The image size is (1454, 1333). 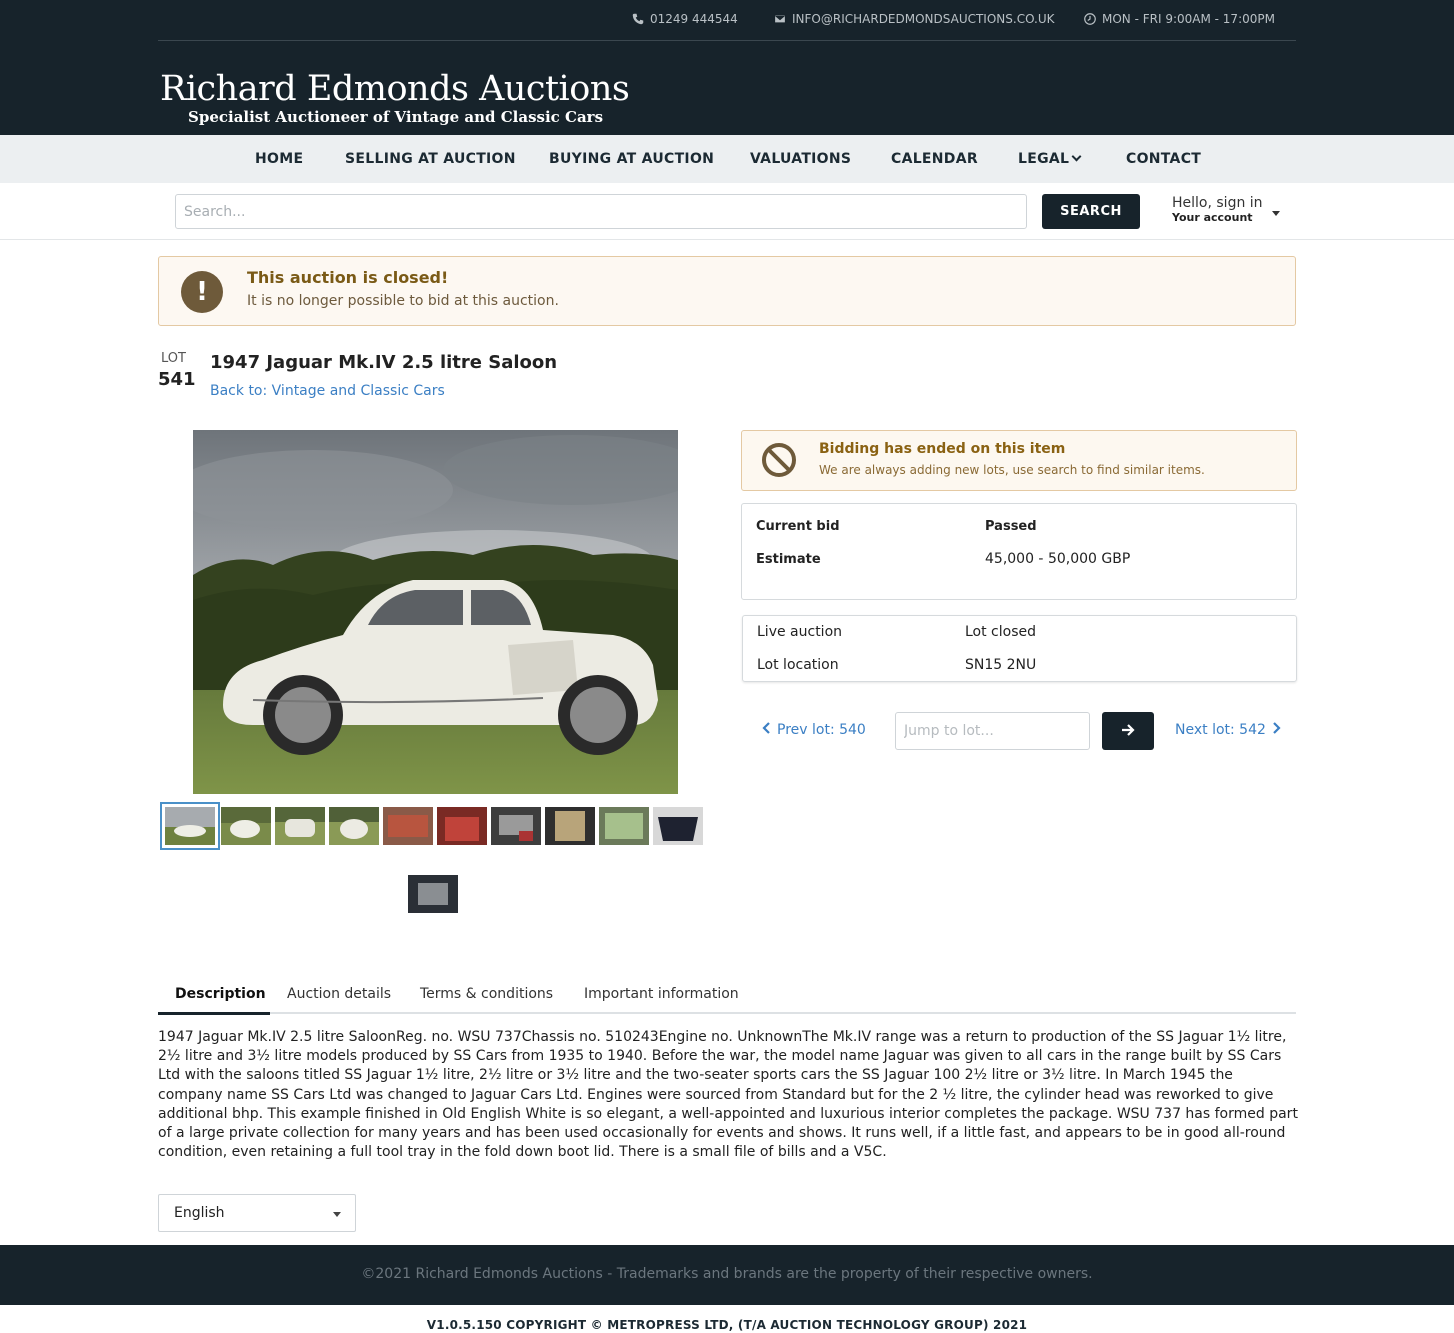 I want to click on nav-legal-label: LEGAL, so click(x=1044, y=159).